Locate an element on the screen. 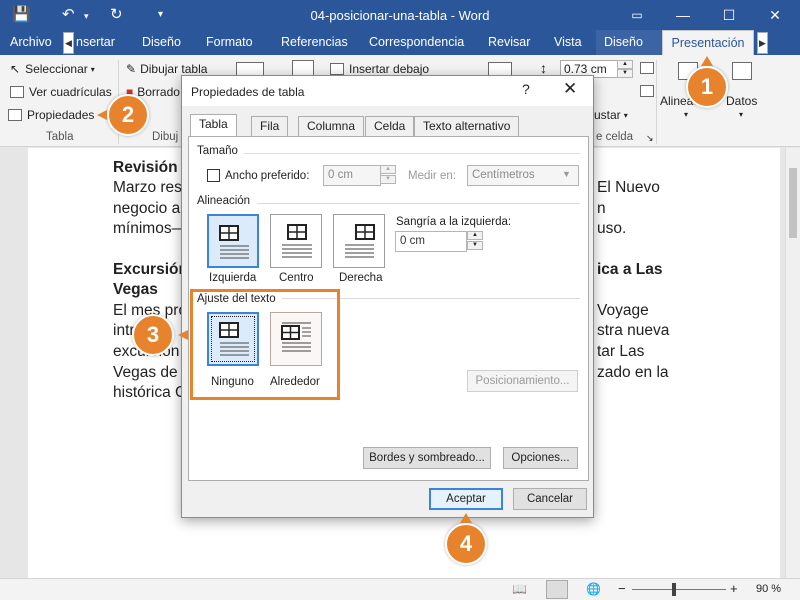  callout-3-arrow is located at coordinates (183, 335).